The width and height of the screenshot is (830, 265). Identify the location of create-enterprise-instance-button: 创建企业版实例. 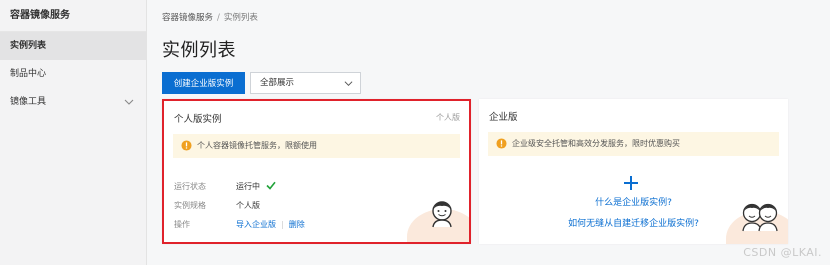
(203, 83).